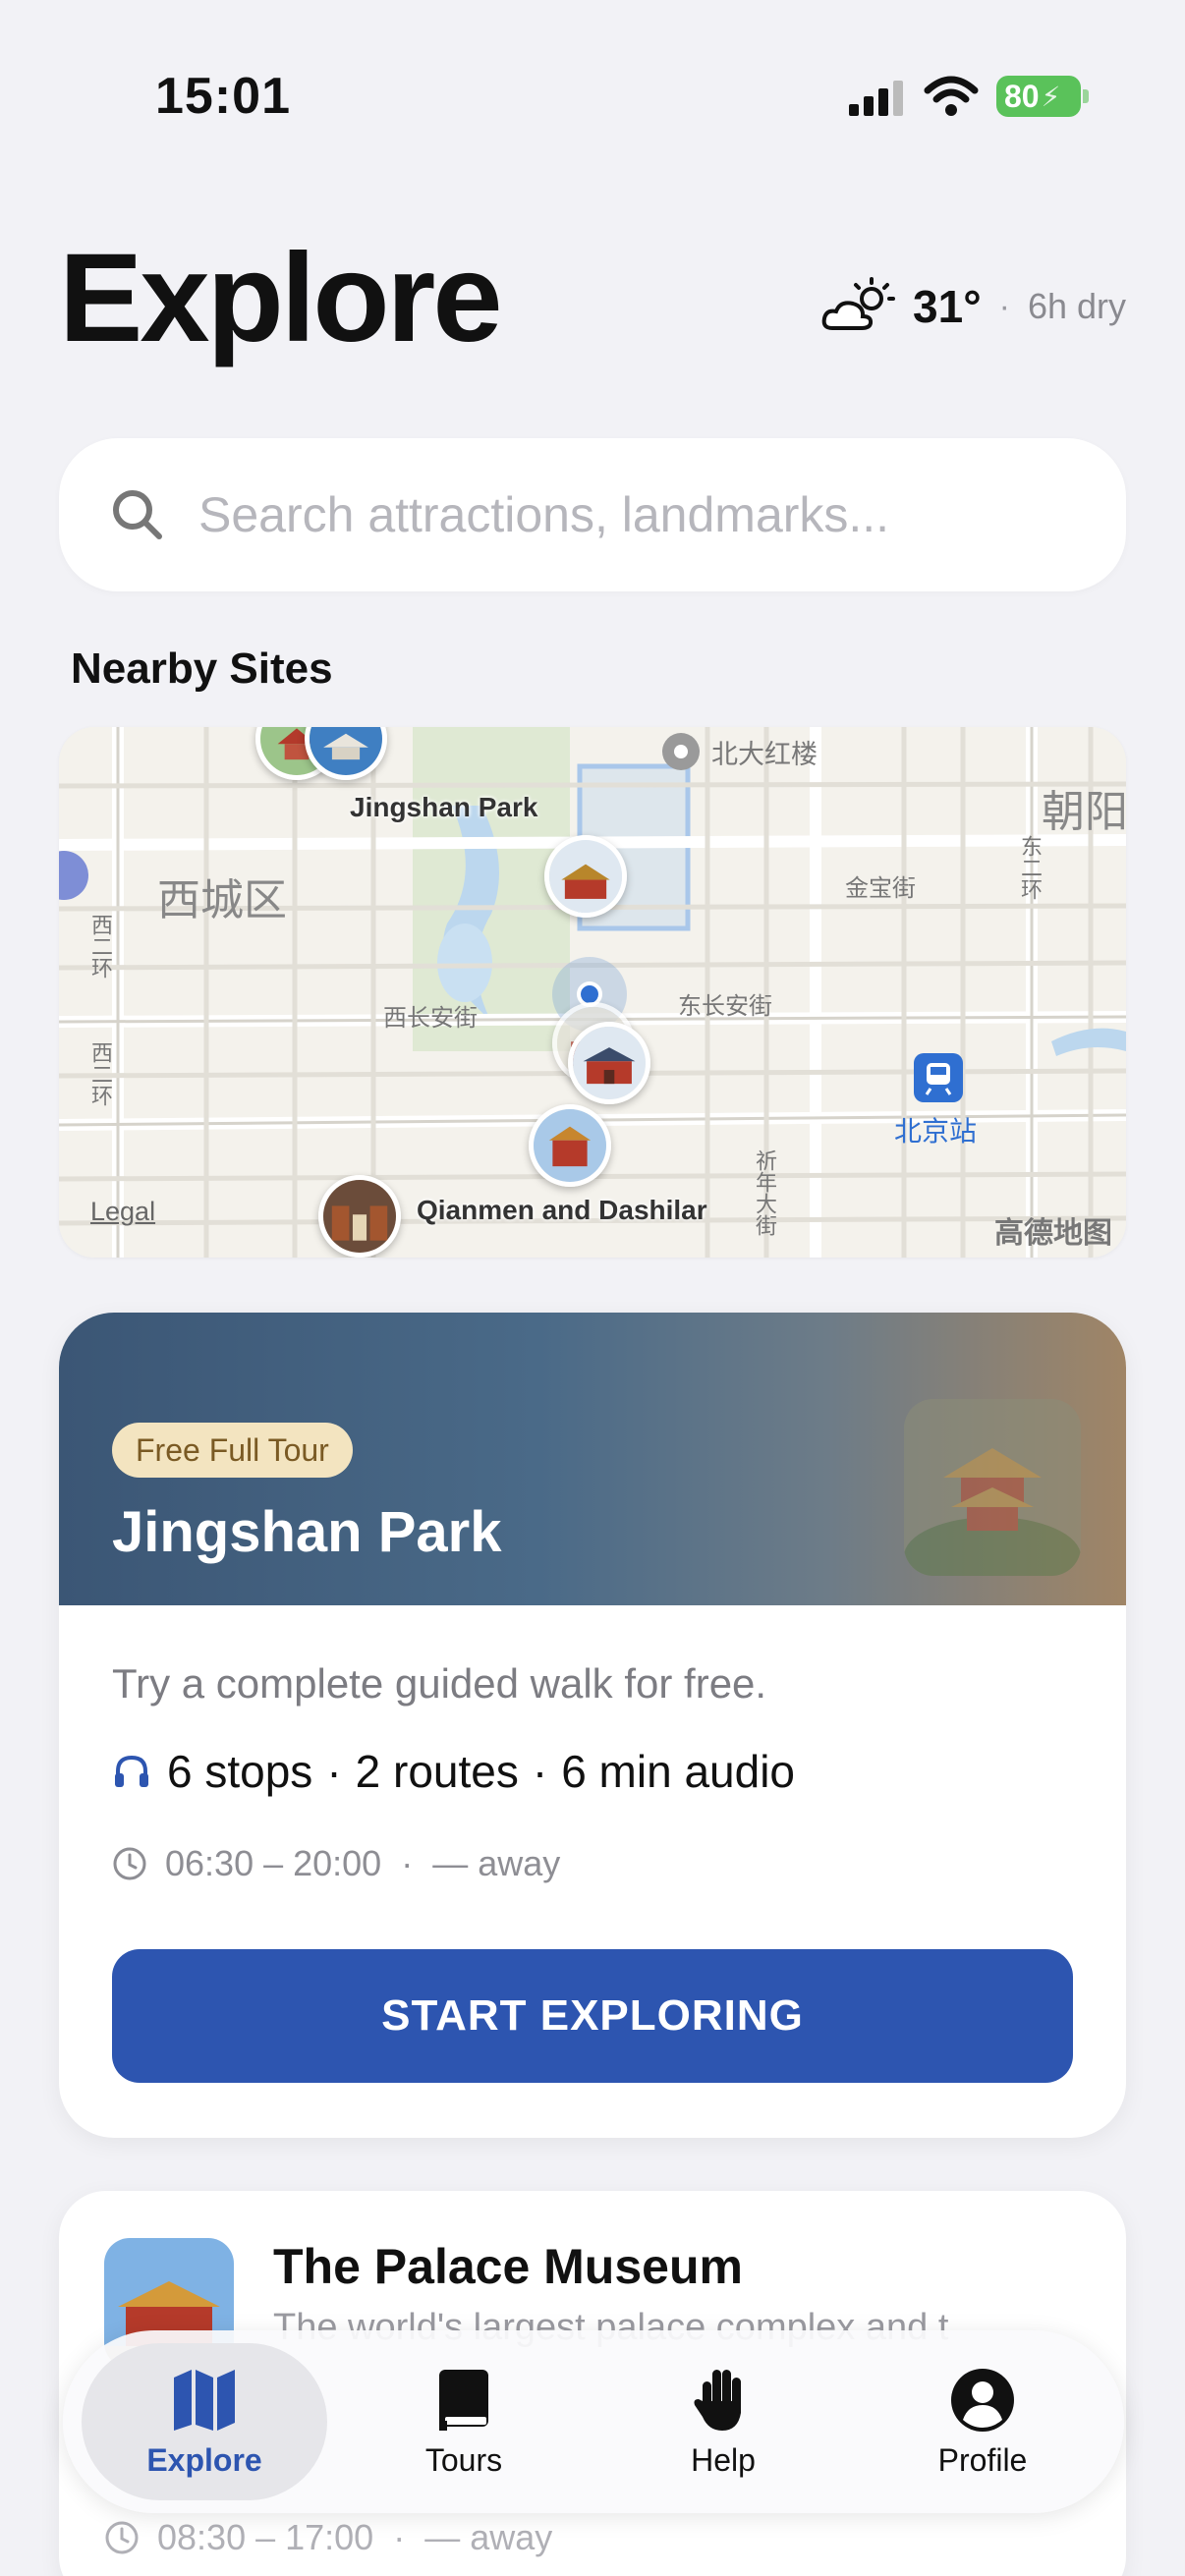 The image size is (1185, 2576). What do you see at coordinates (592, 2016) in the screenshot?
I see `start-exploring-button: START EXPLORING` at bounding box center [592, 2016].